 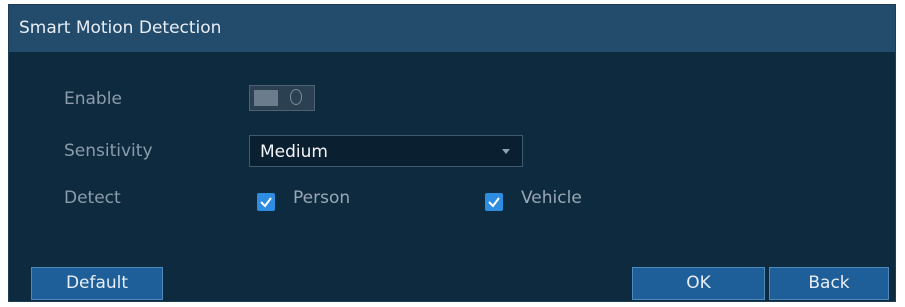 I want to click on person-label: Person, so click(x=322, y=198).